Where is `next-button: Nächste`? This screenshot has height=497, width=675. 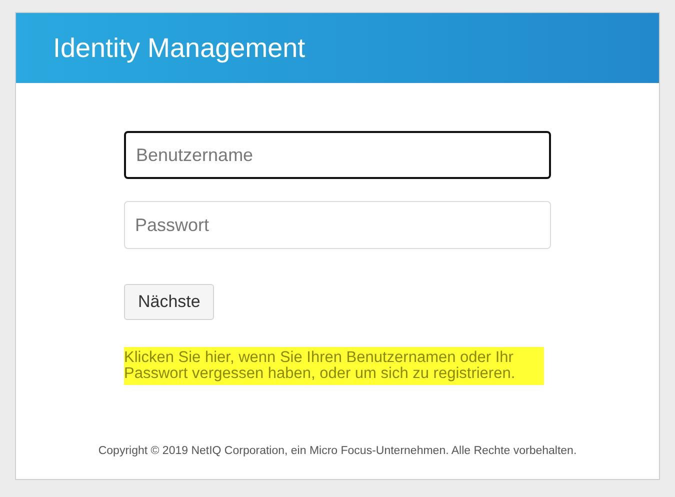
next-button: Nächste is located at coordinates (169, 302).